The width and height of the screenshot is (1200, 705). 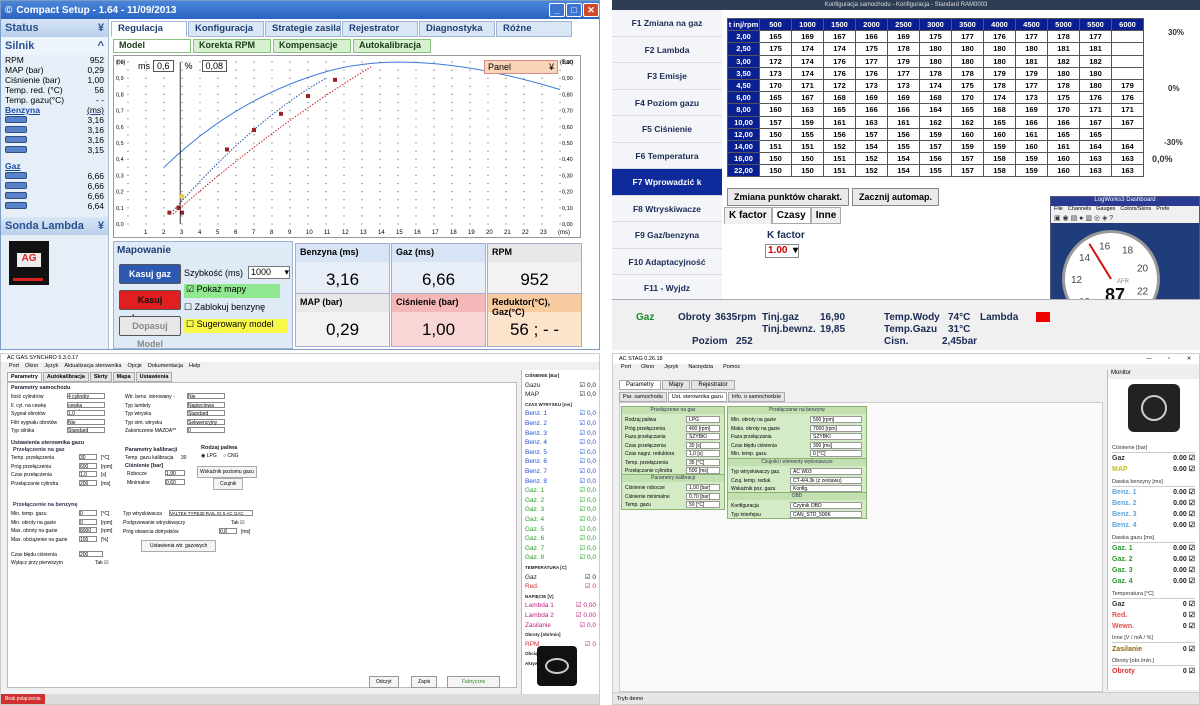 What do you see at coordinates (697, 397) in the screenshot?
I see `subtab: Ust. sterownika gazu` at bounding box center [697, 397].